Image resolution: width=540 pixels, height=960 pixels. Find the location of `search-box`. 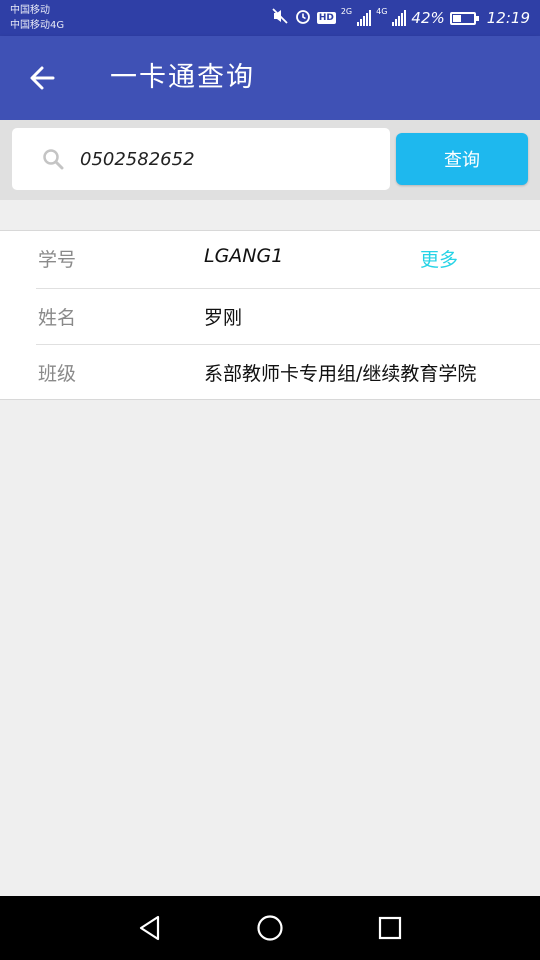

search-box is located at coordinates (201, 159).